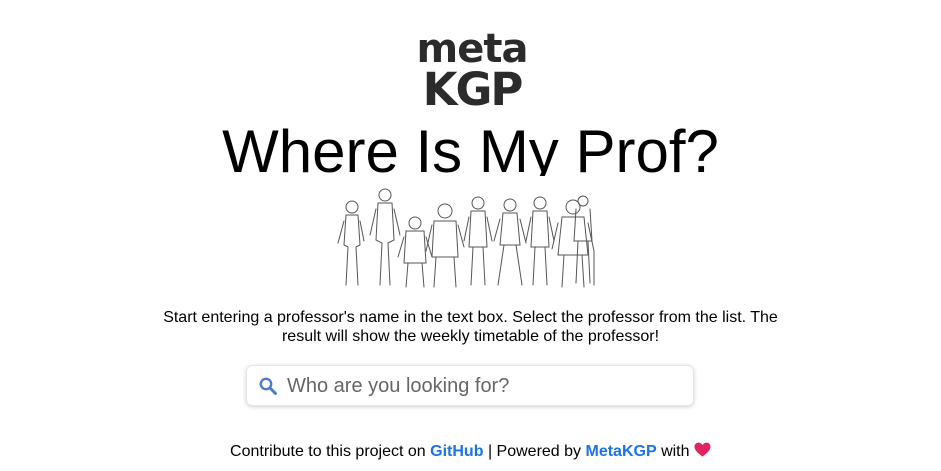 This screenshot has width=941, height=471. I want to click on professor-search-input, so click(485, 386).